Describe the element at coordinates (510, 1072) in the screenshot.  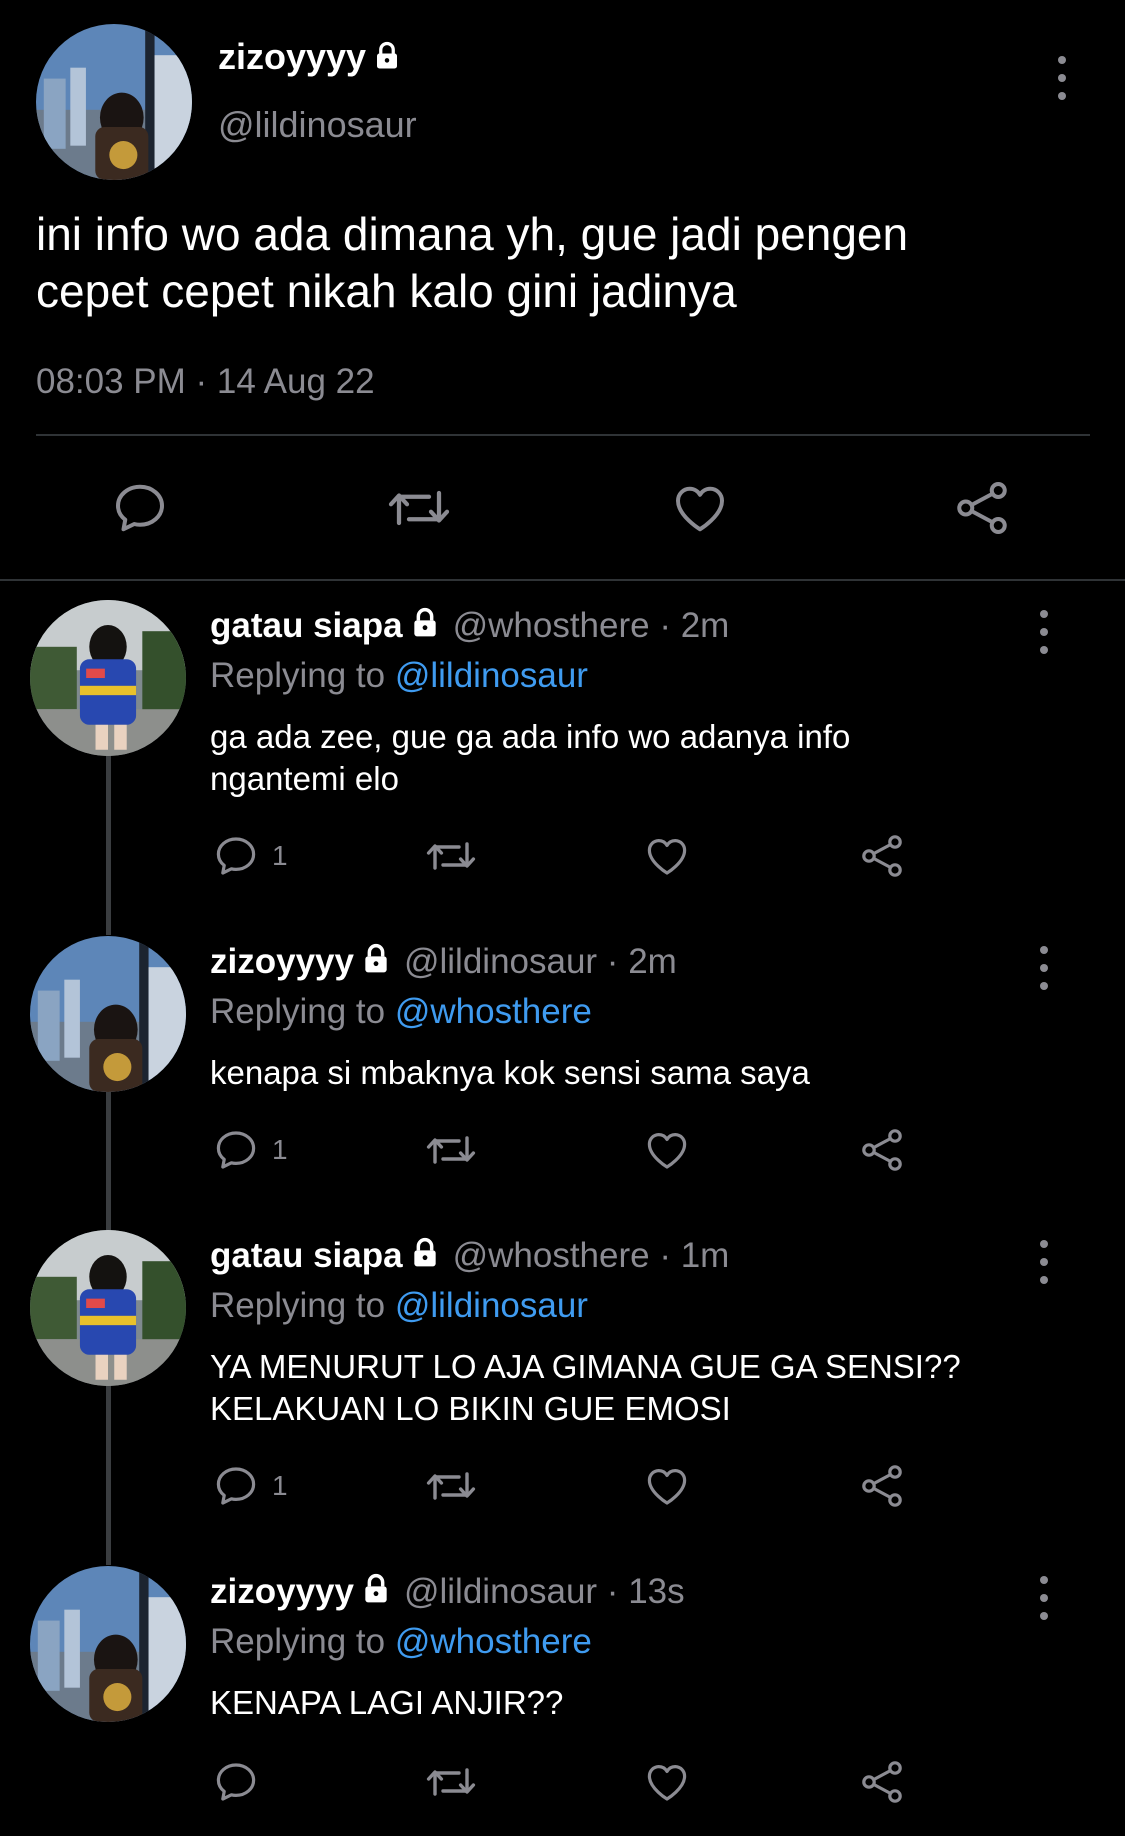
I see `reply-text: kenapa si mbaknya kok sensi sama saya` at that location.